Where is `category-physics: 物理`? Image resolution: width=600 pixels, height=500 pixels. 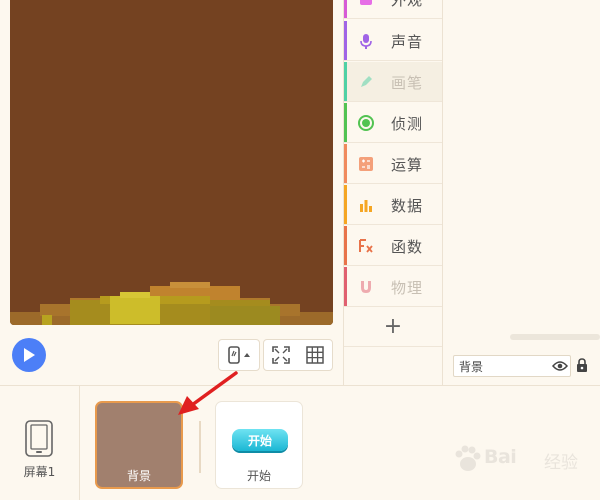 category-physics: 物理 is located at coordinates (393, 287).